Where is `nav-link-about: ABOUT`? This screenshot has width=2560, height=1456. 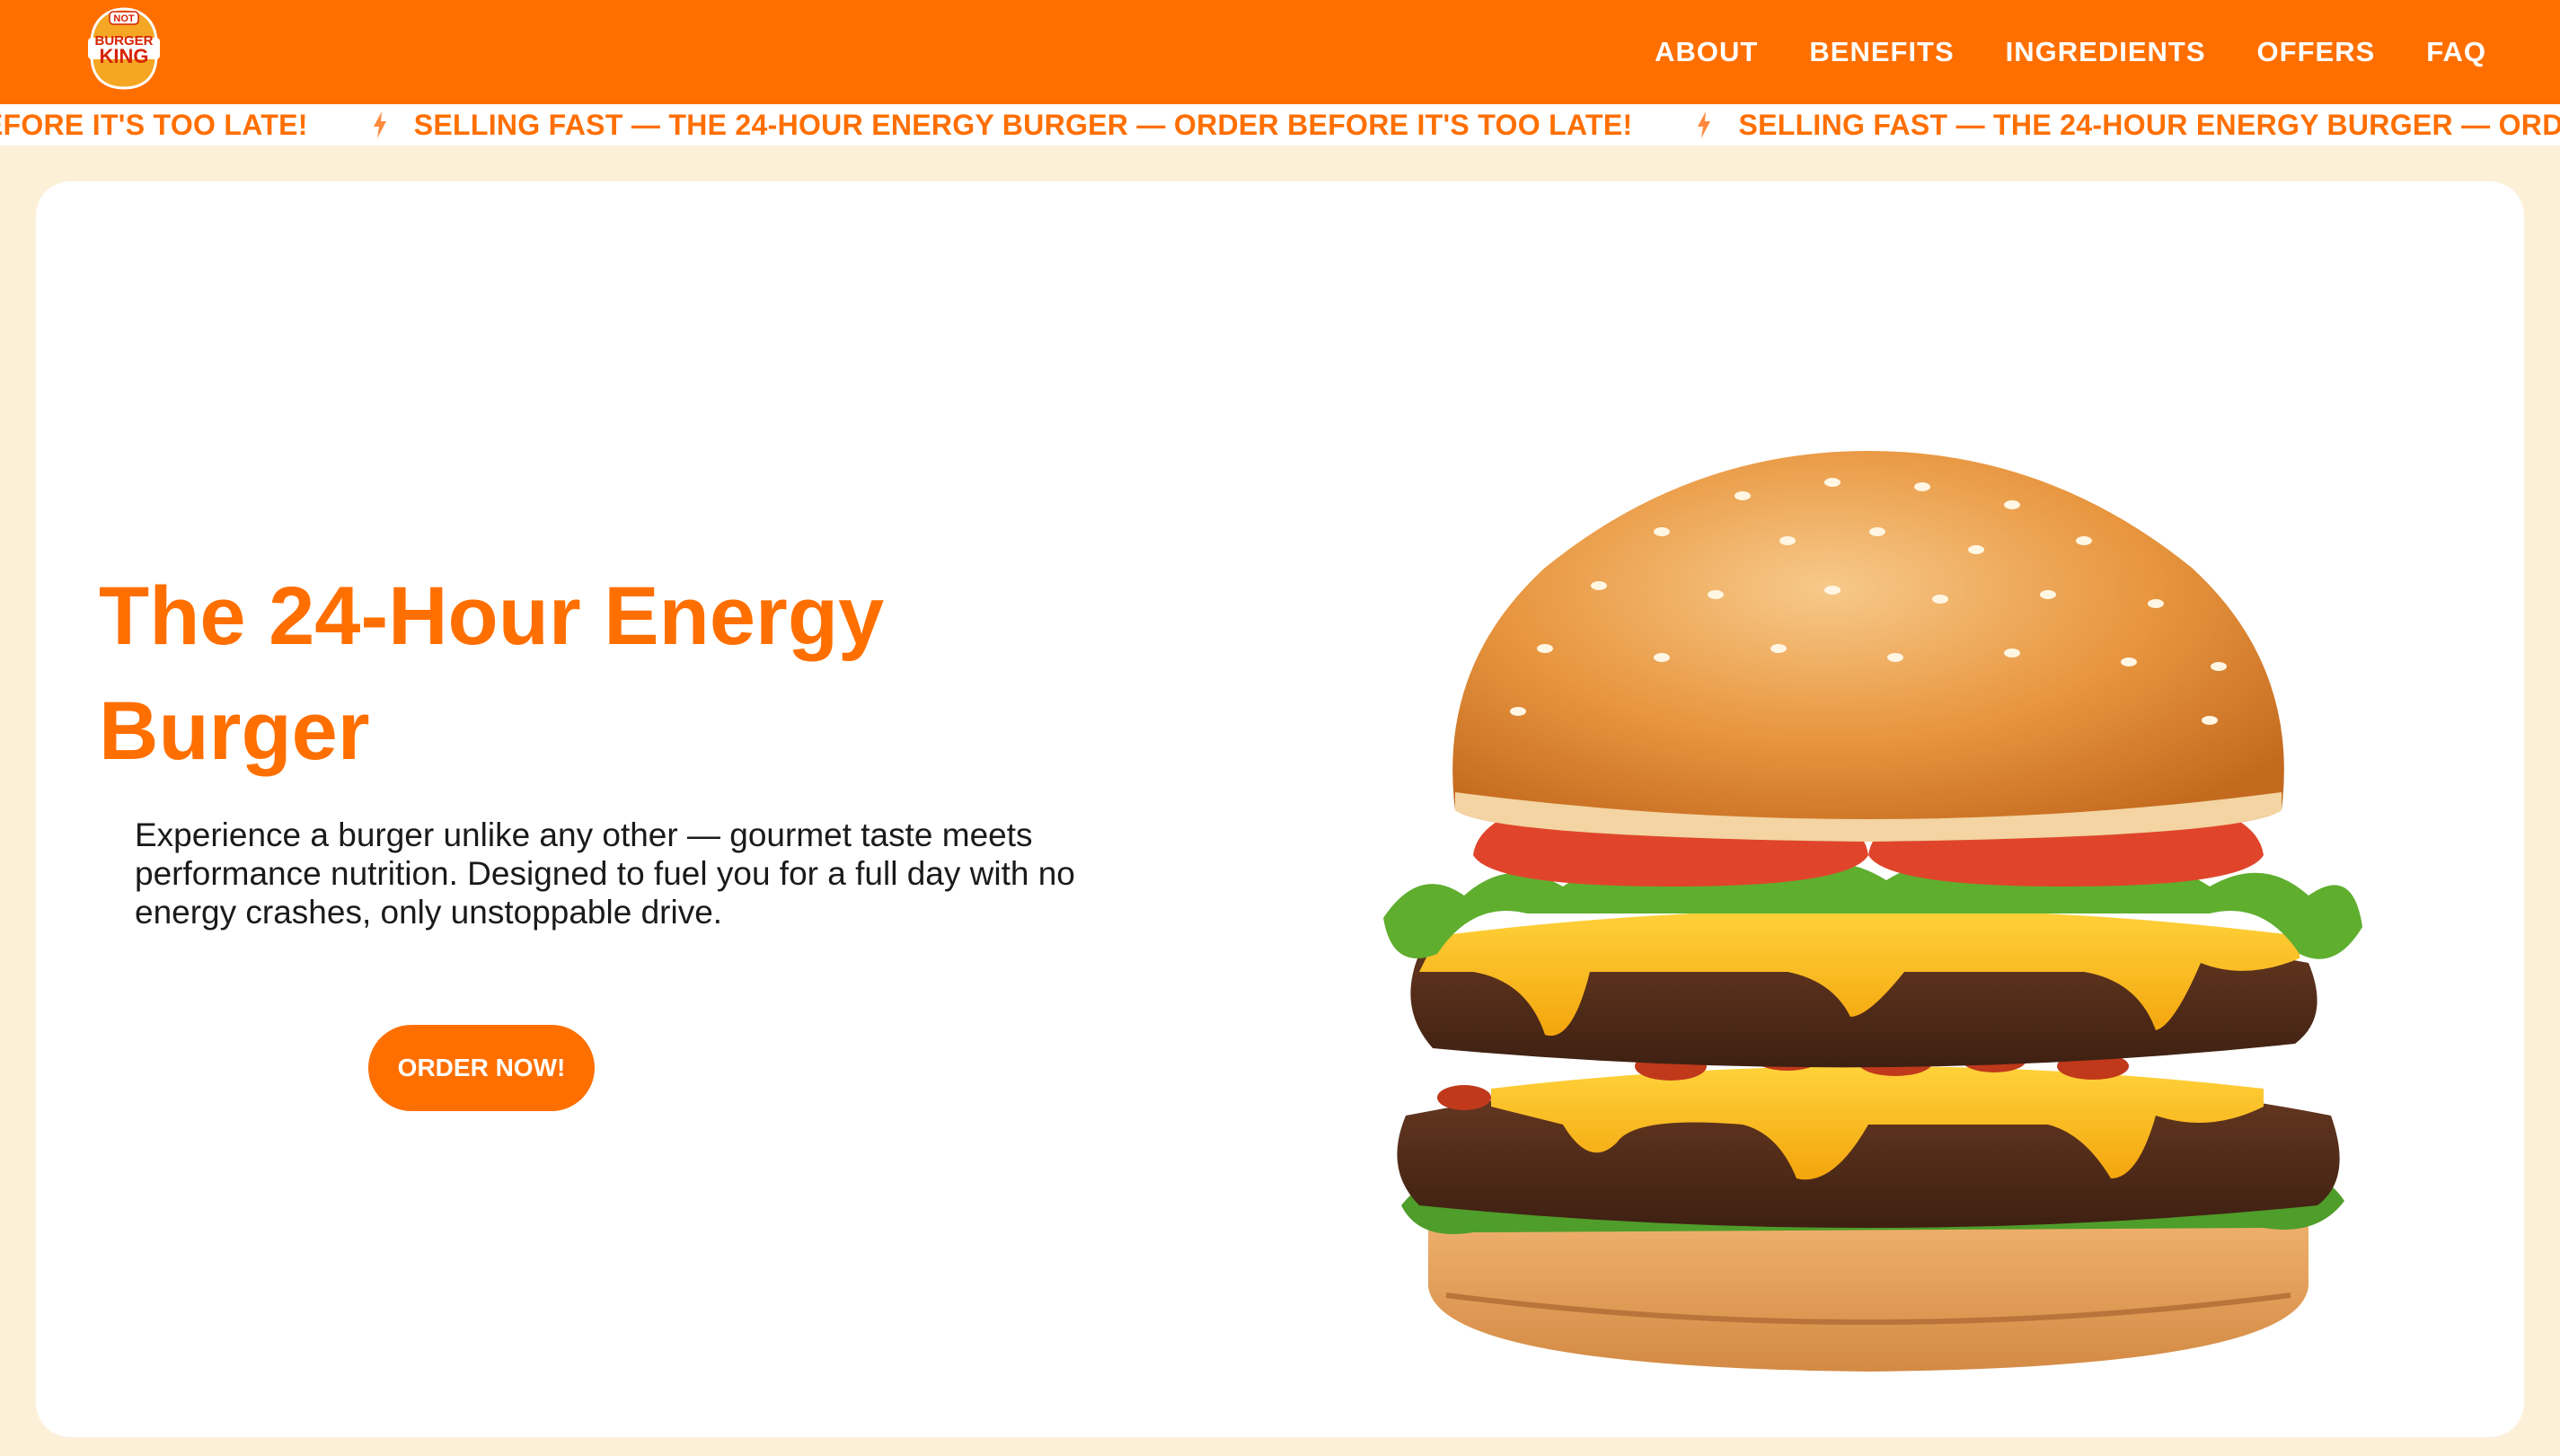 nav-link-about: ABOUT is located at coordinates (1706, 52).